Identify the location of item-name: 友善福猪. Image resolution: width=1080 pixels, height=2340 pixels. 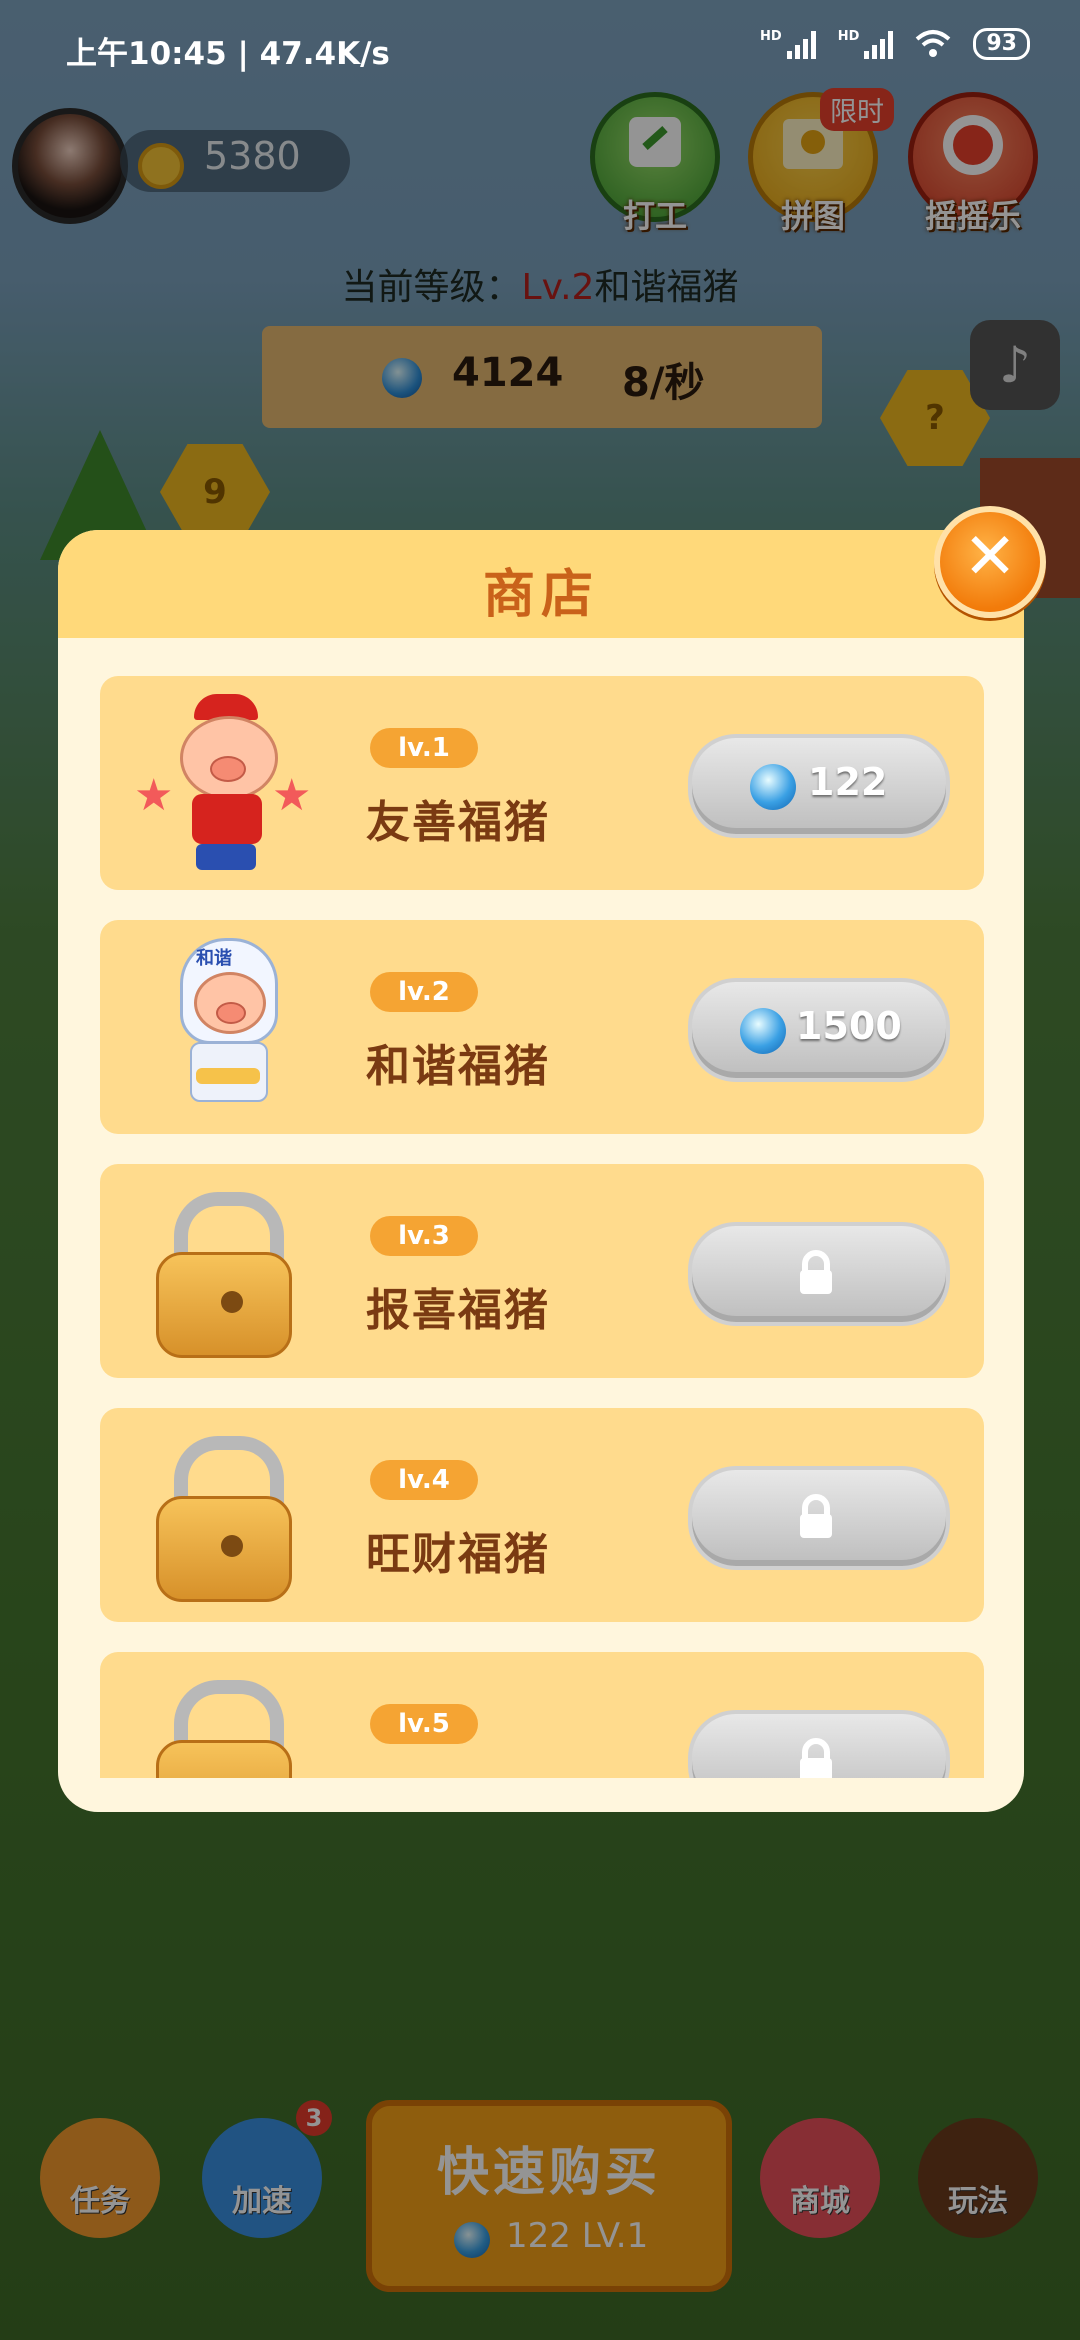
(458, 822).